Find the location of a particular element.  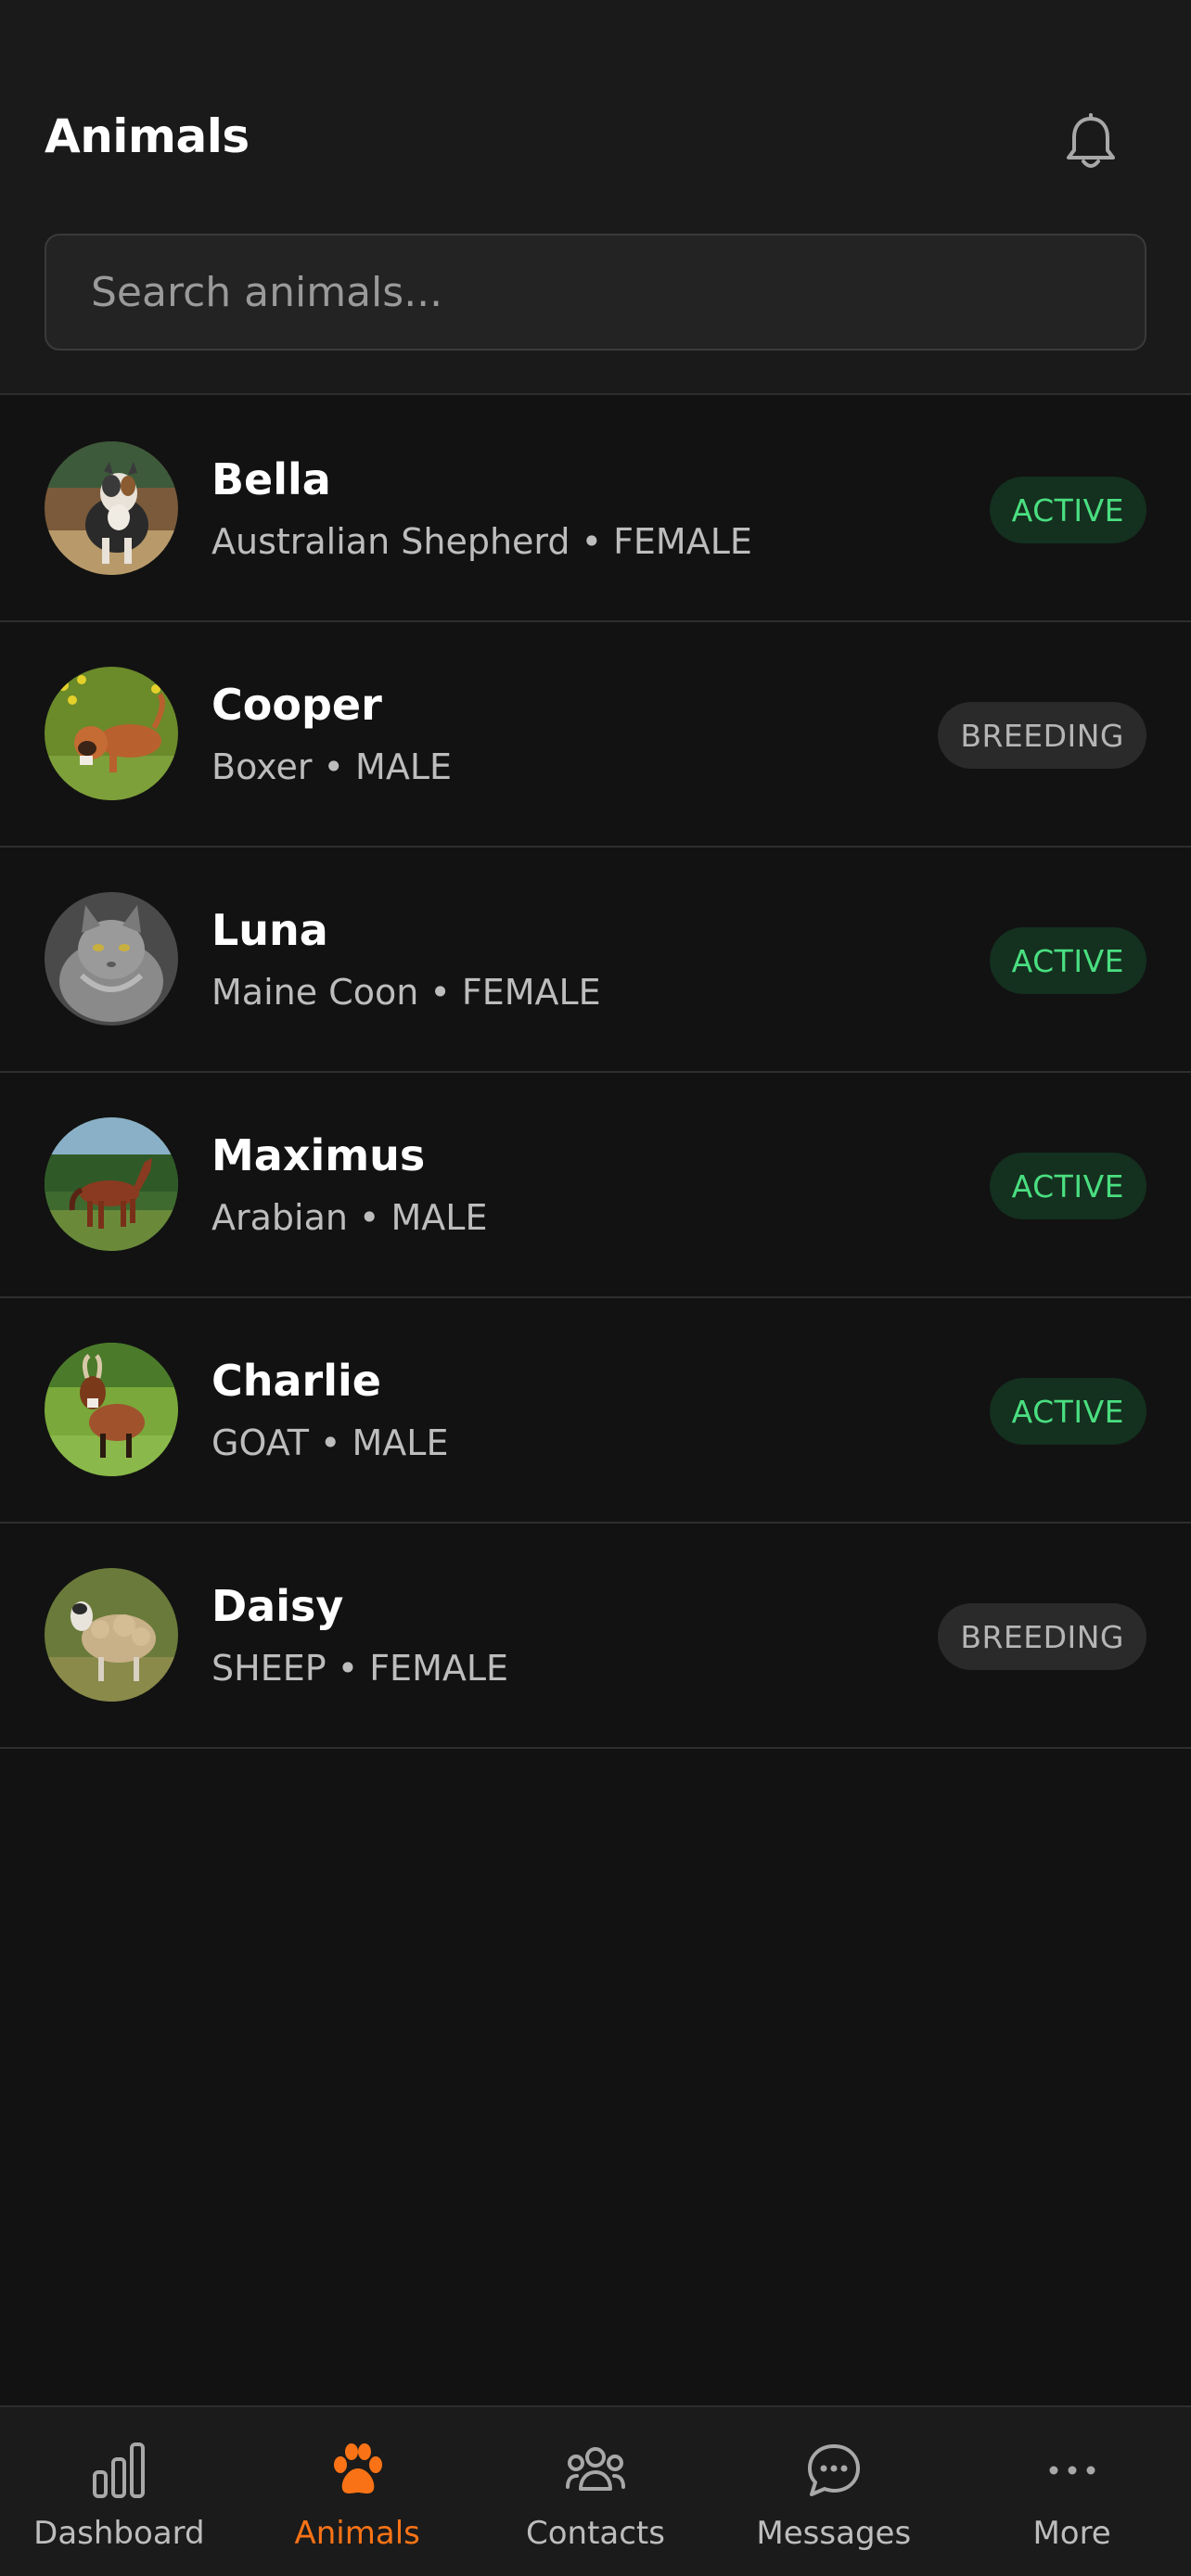

animal-row-daisy: Daisy SHEEP • FEMALE BREEDING is located at coordinates (595, 1637).